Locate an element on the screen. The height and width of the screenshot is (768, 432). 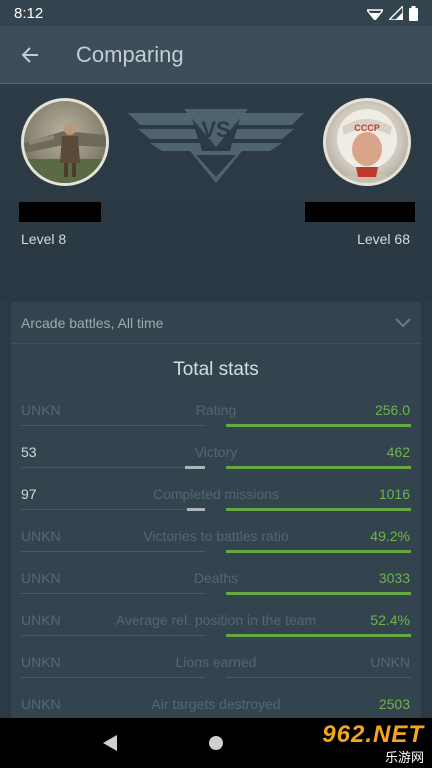
player-left-avatar is located at coordinates (65, 142).